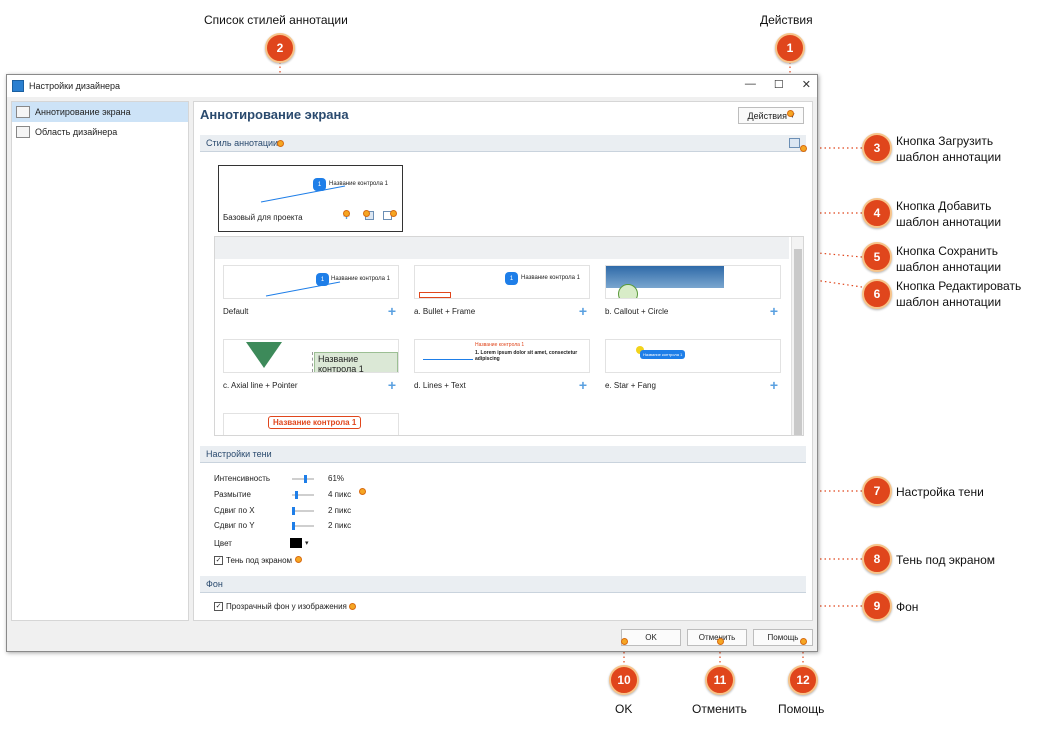  What do you see at coordinates (76, 132) in the screenshot?
I see `sidebar-item-label: Область дизайнера` at bounding box center [76, 132].